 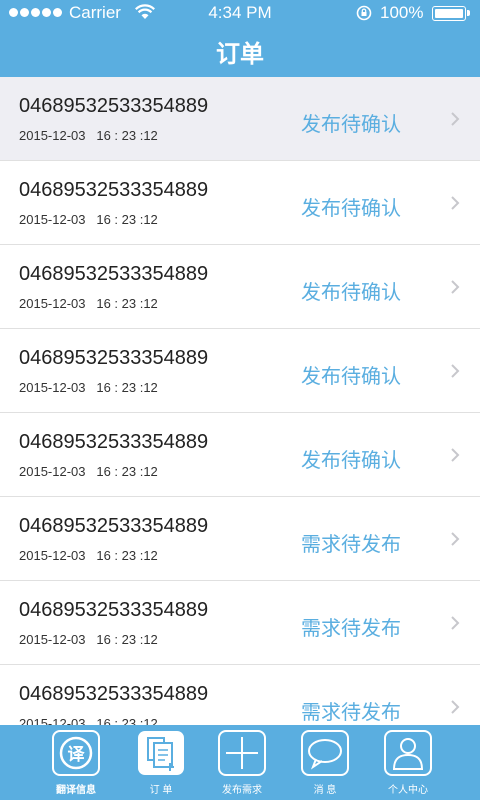 I want to click on page-title: 订单, so click(x=240, y=54).